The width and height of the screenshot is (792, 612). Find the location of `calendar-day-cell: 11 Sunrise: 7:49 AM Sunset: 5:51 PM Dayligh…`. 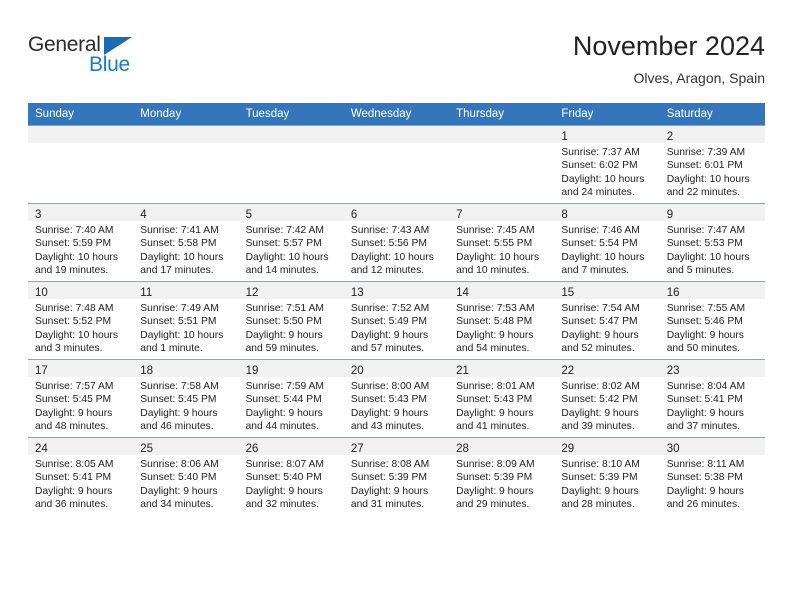

calendar-day-cell: 11 Sunrise: 7:49 AM Sunset: 5:51 PM Dayligh… is located at coordinates (186, 320).